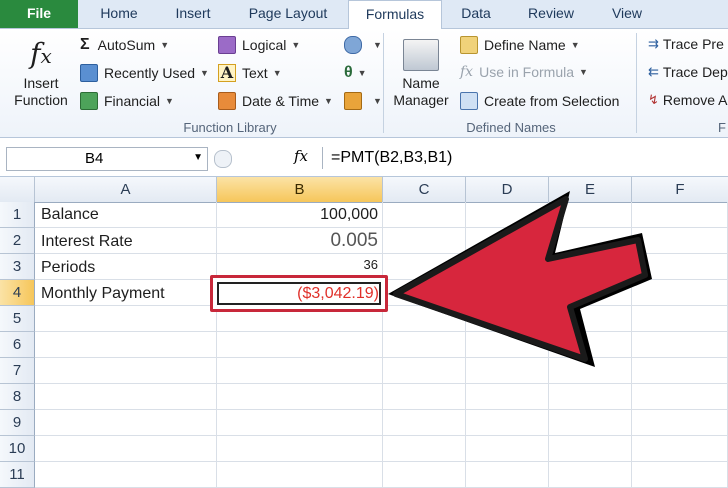  What do you see at coordinates (298, 241) in the screenshot?
I see `cell-b2: 0.005` at bounding box center [298, 241].